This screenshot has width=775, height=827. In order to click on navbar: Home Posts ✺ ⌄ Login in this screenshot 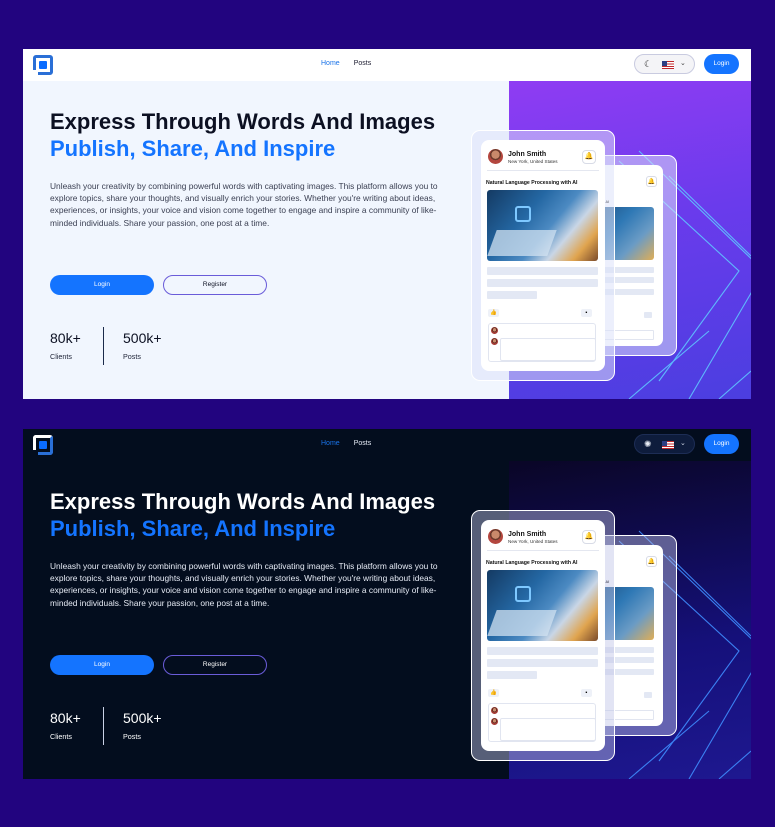, I will do `click(387, 445)`.